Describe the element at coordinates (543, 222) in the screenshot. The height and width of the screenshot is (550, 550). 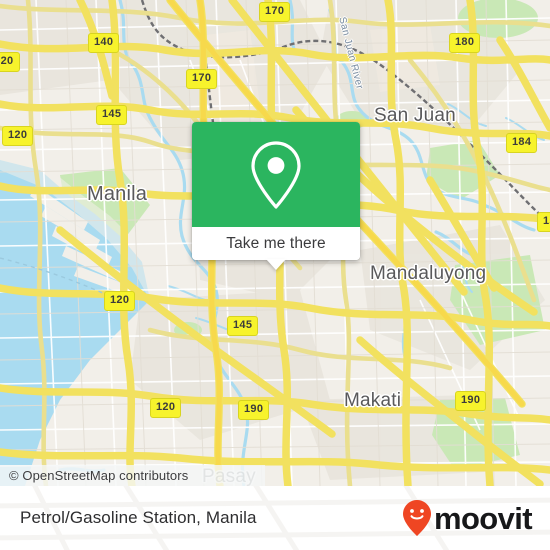
I see `route-shield: 155` at that location.